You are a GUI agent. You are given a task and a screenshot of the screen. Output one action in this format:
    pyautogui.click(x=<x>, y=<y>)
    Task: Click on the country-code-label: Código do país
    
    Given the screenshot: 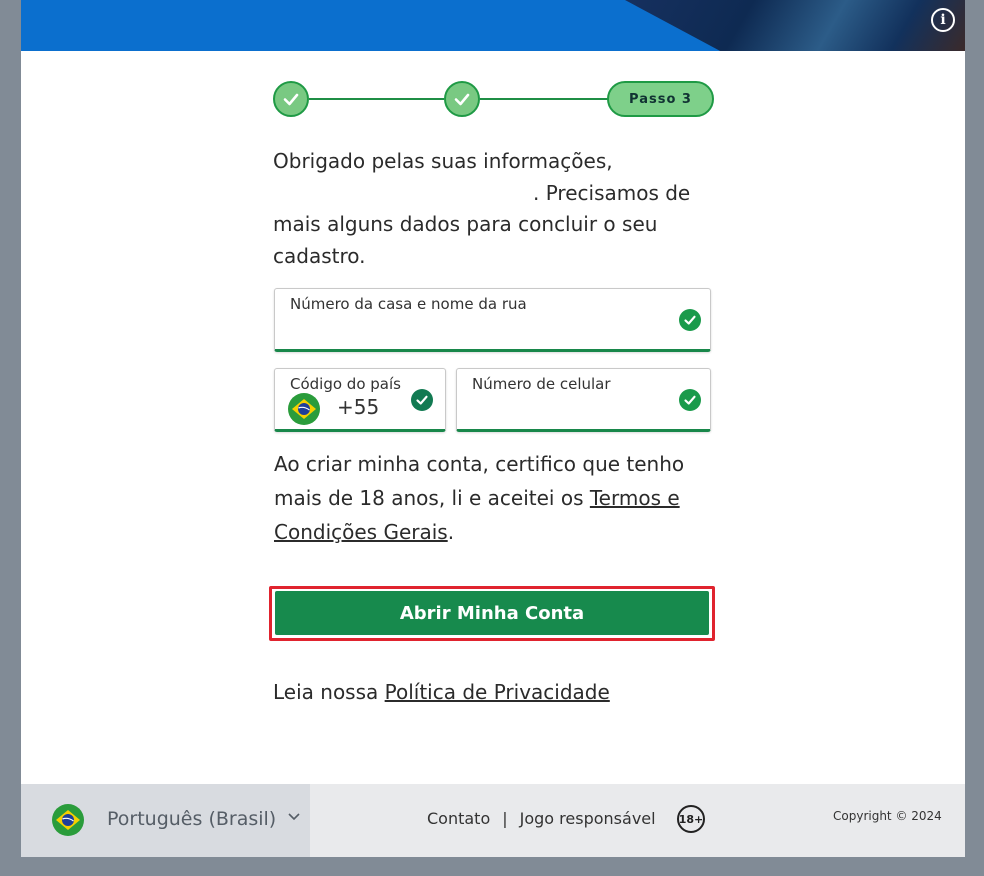 What is the action you would take?
    pyautogui.click(x=345, y=384)
    